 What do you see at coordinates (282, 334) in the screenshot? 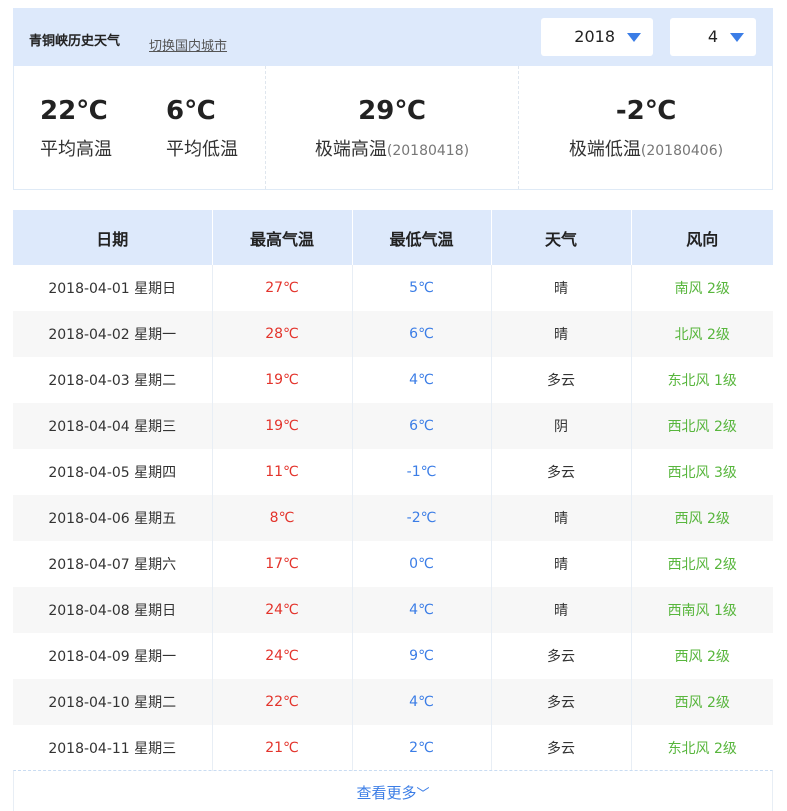
I see `cell-high-temp: 28℃` at bounding box center [282, 334].